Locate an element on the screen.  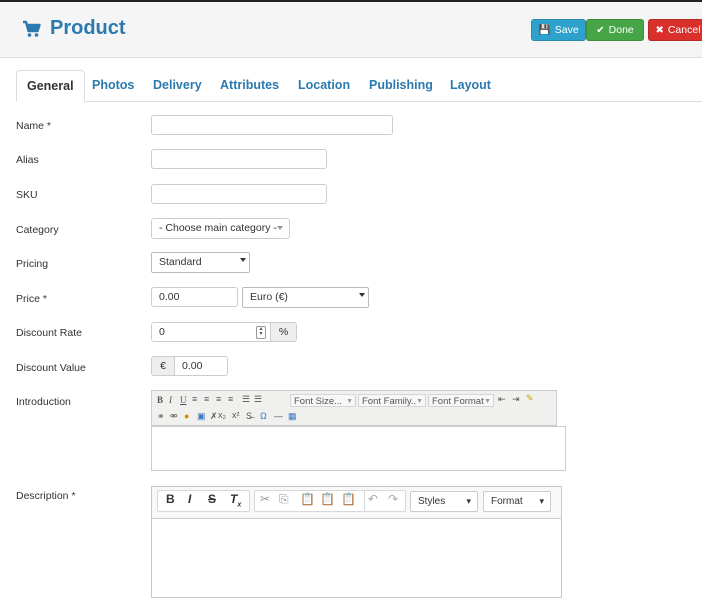
currency-select: Euro (€) is located at coordinates (305, 297).